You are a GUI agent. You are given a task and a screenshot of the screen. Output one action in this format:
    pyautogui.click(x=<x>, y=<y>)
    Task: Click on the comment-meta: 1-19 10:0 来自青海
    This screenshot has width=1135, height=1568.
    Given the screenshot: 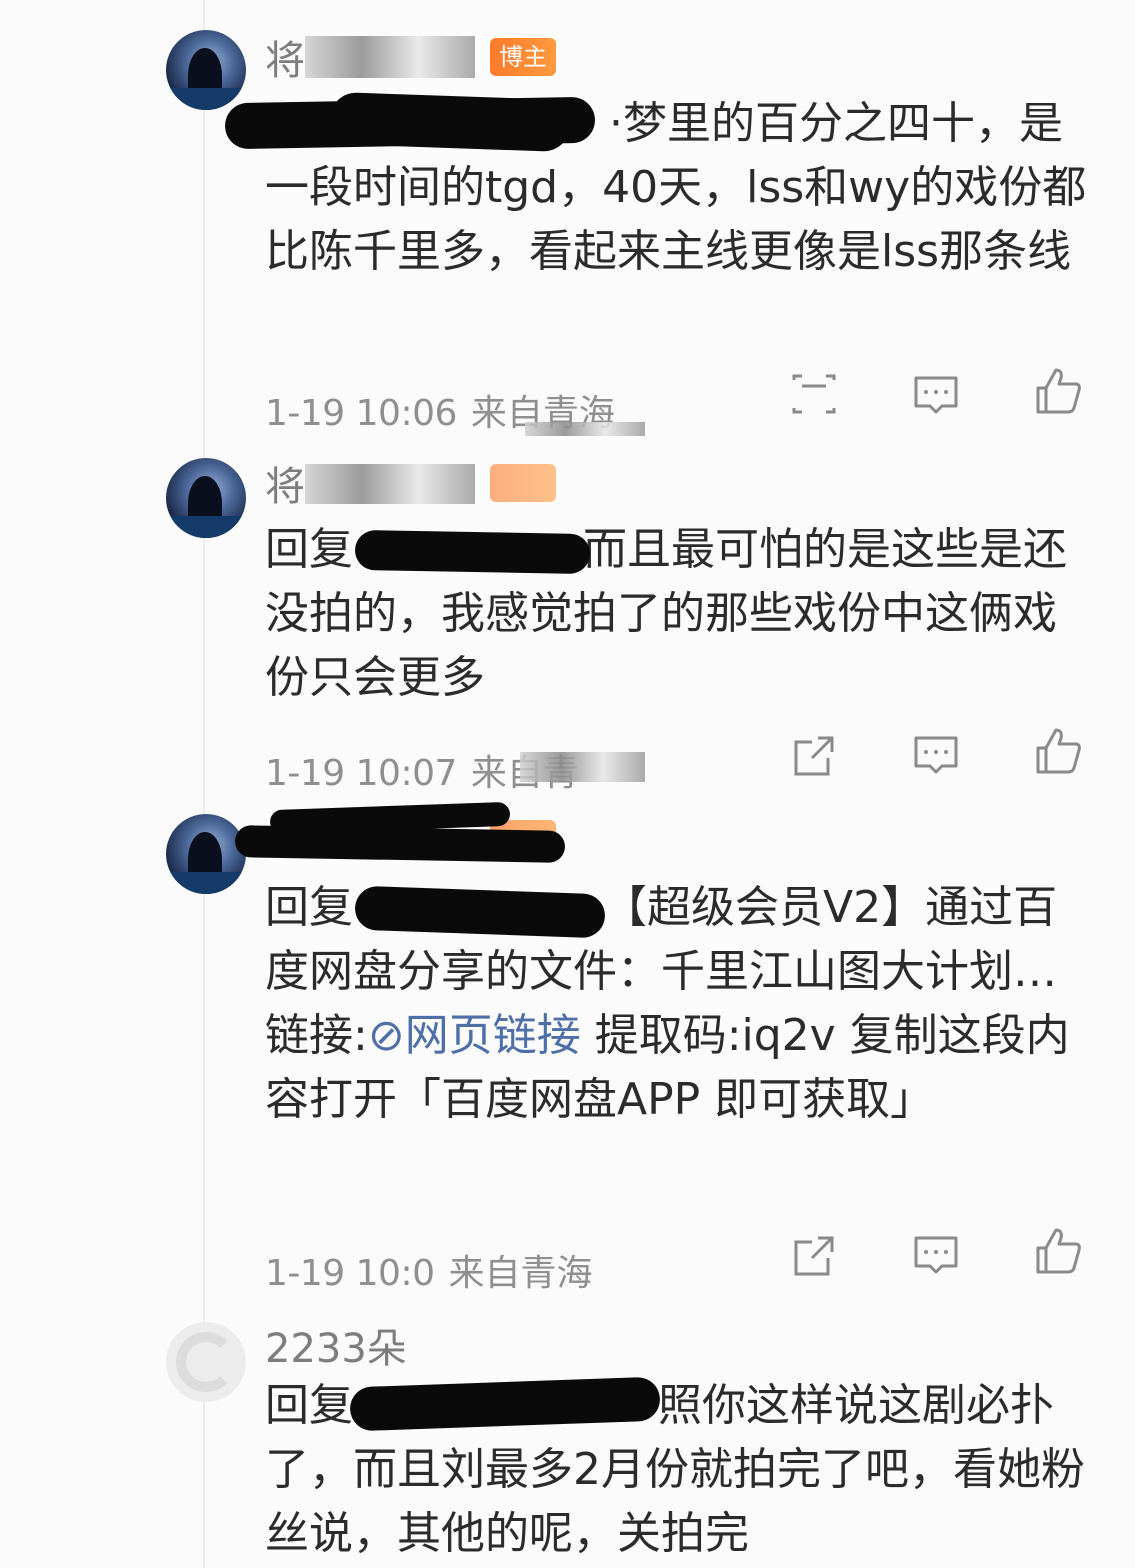 What is the action you would take?
    pyautogui.click(x=429, y=1270)
    